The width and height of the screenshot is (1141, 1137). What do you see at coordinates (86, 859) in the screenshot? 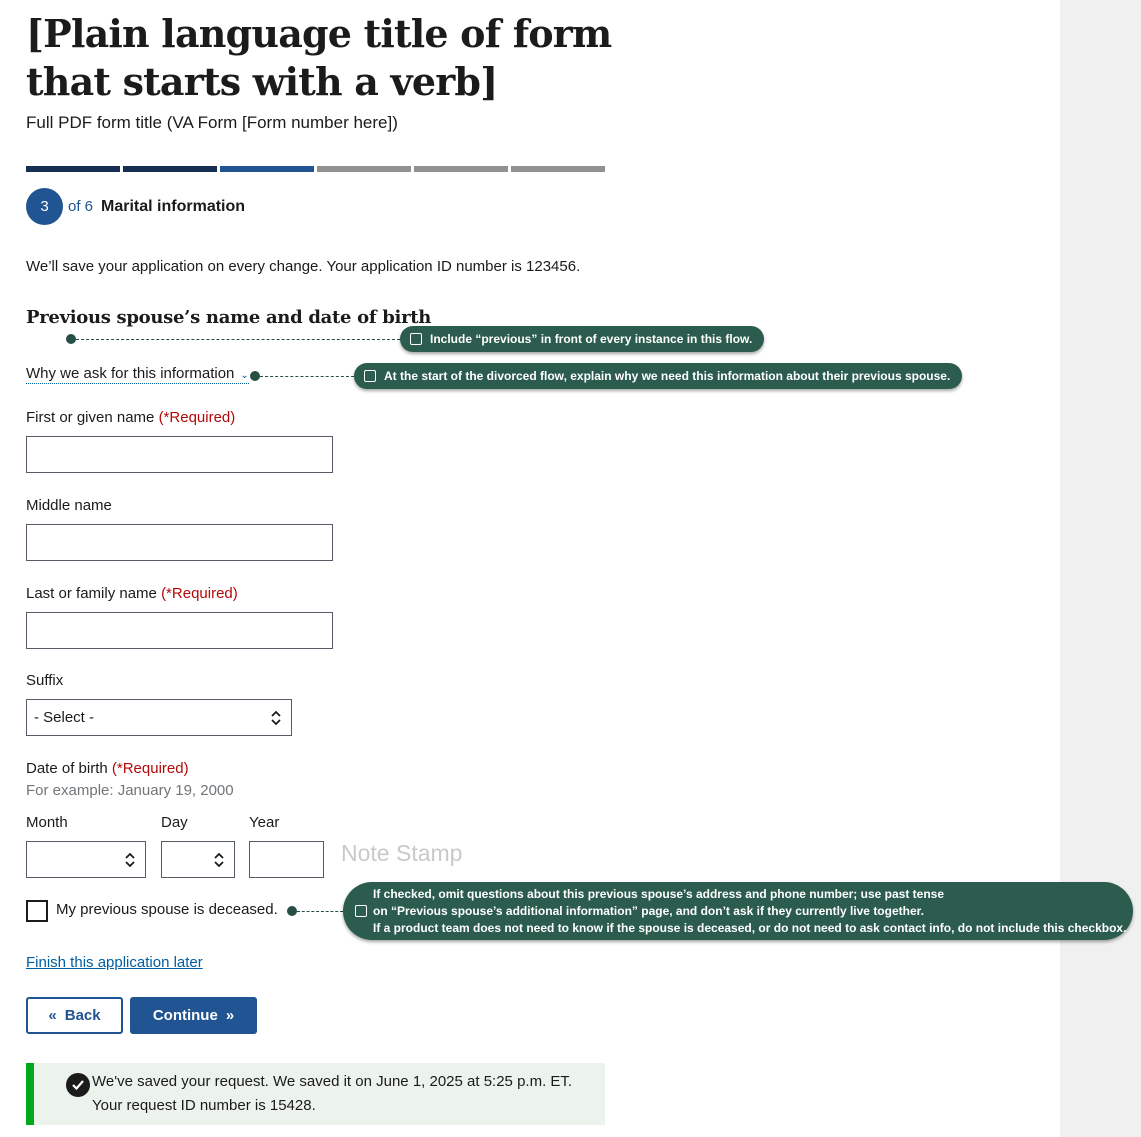
I see `month-select` at bounding box center [86, 859].